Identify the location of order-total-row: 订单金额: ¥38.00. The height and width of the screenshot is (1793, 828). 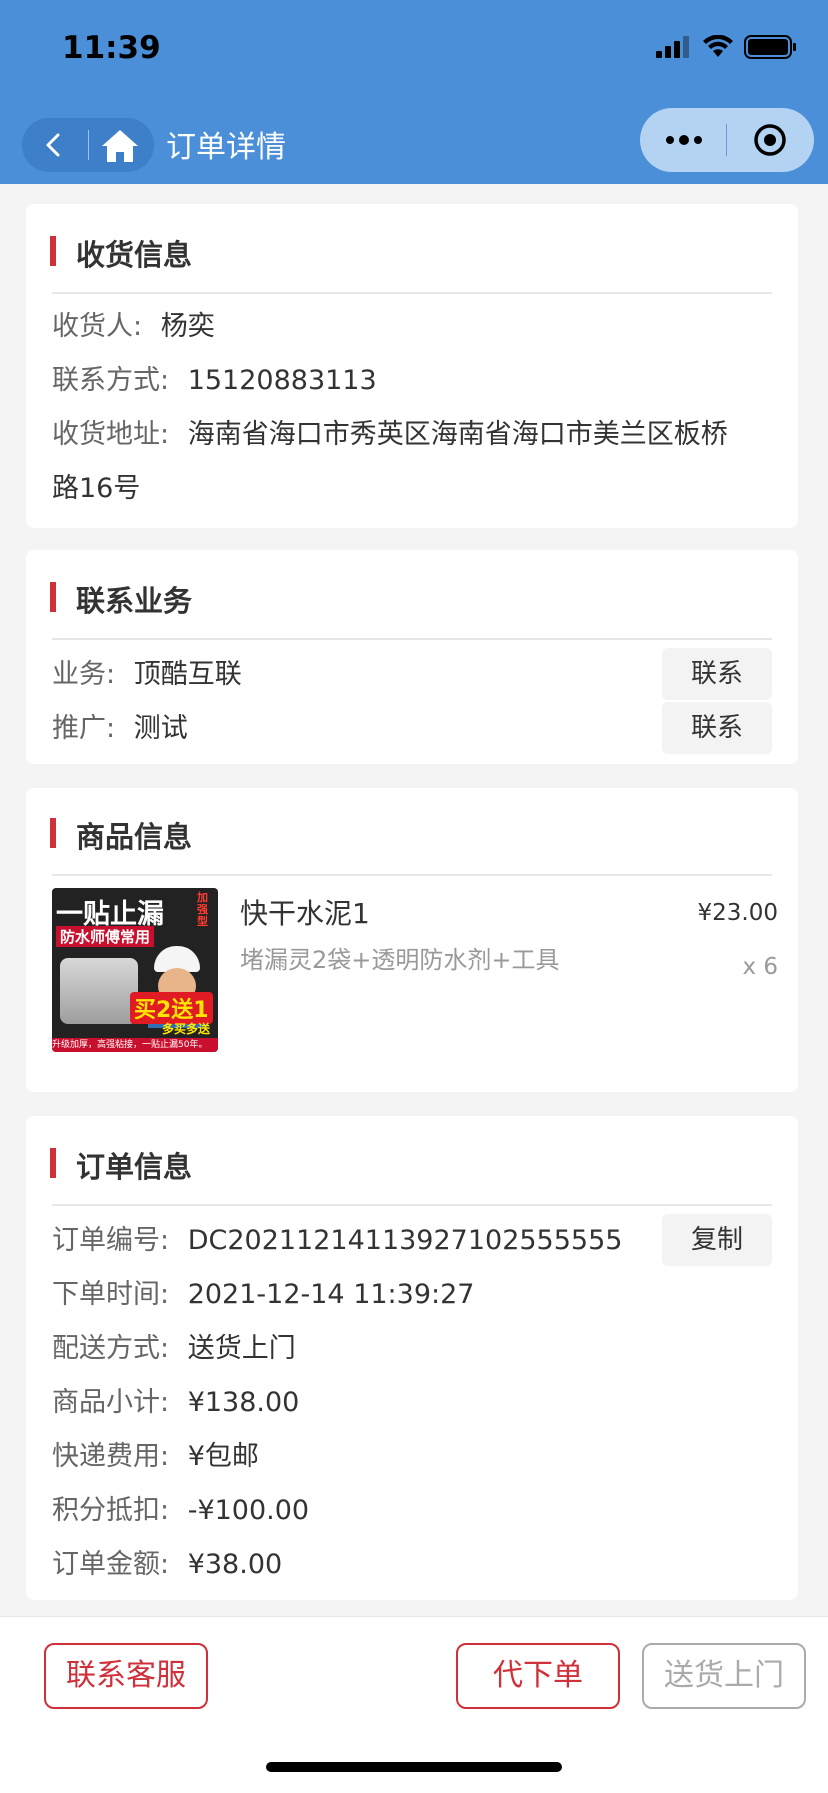
(412, 1565).